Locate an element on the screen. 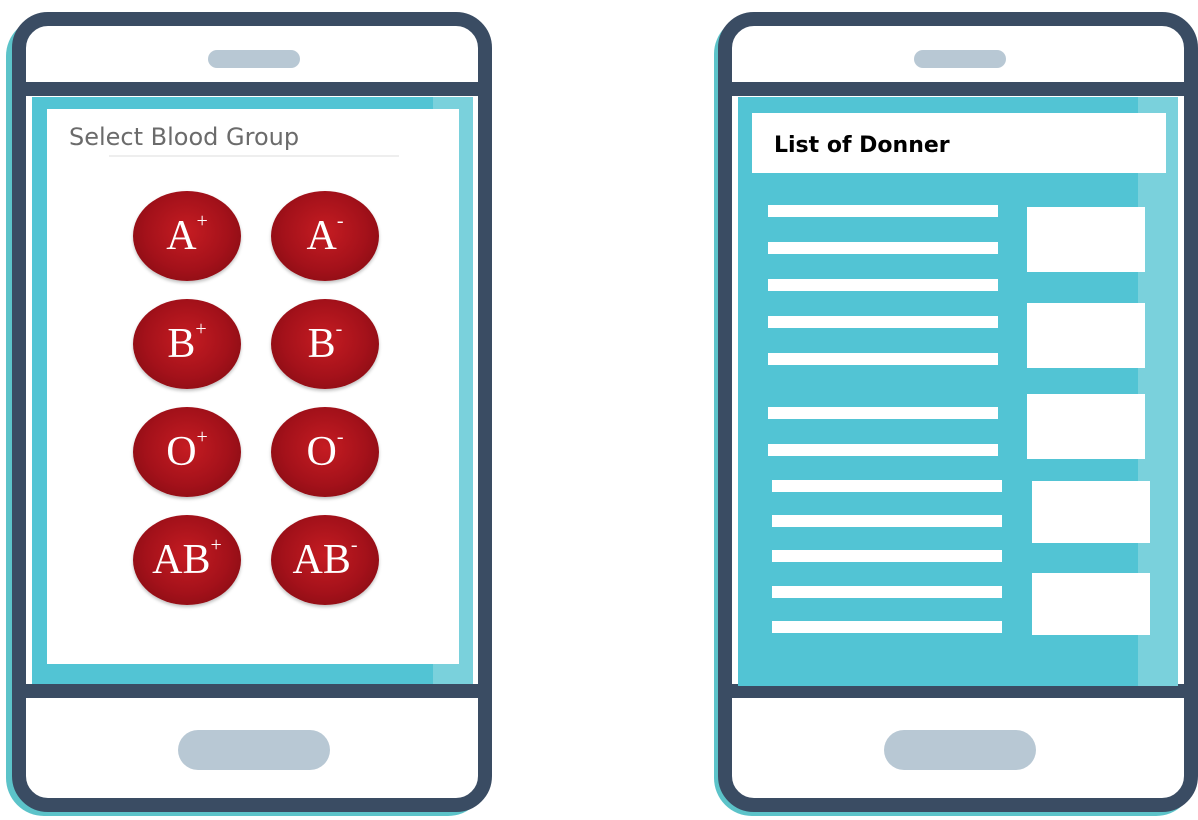 This screenshot has width=1198, height=820. blood-group-label: A- is located at coordinates (324, 235).